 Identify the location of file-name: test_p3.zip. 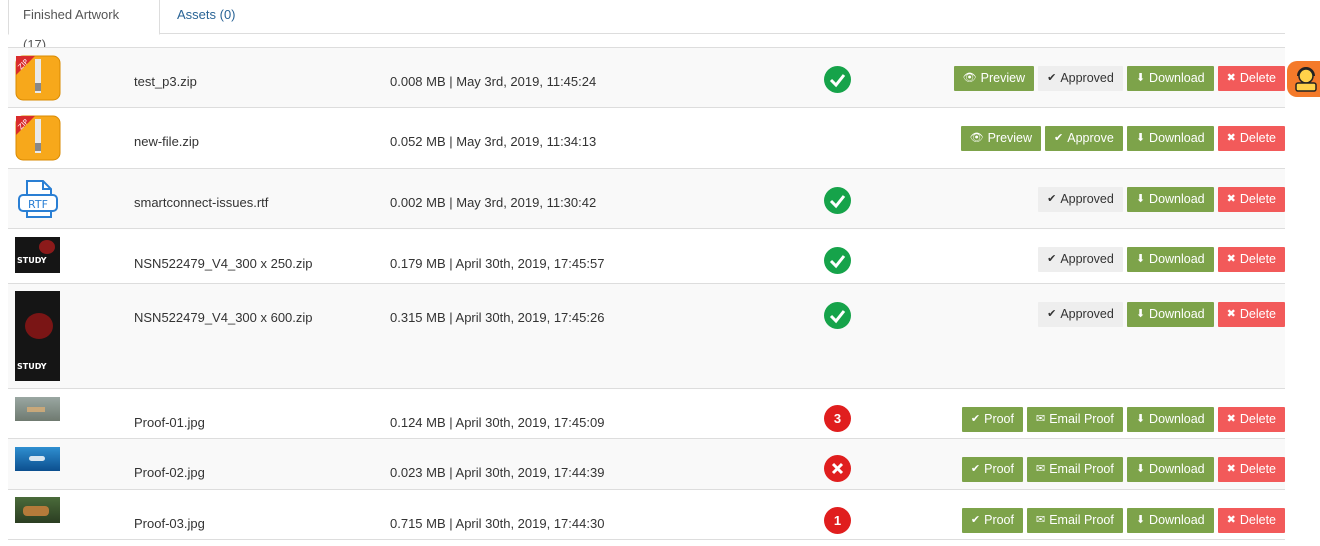
(165, 81).